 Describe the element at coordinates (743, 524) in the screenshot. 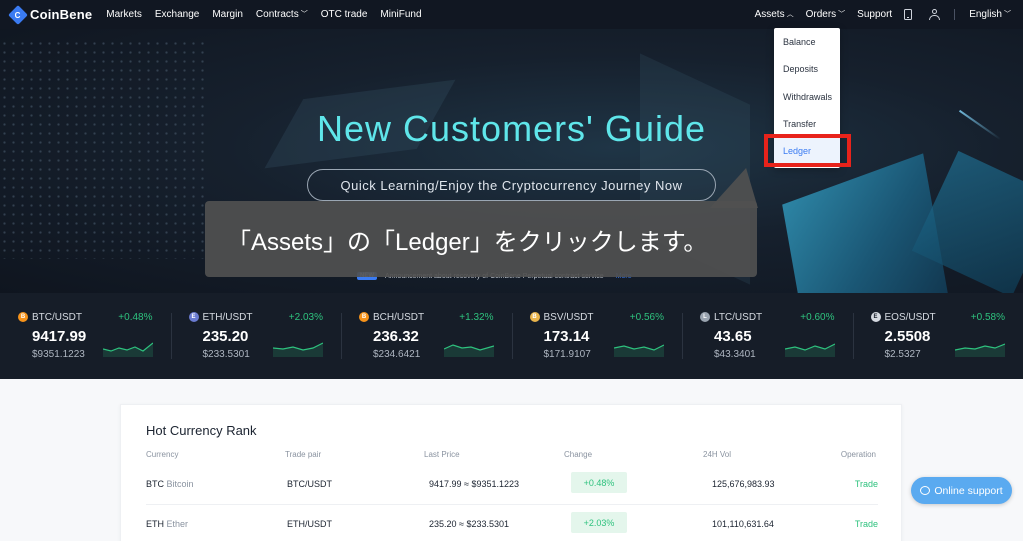

I see `row-vol: 101,110,631.64` at that location.